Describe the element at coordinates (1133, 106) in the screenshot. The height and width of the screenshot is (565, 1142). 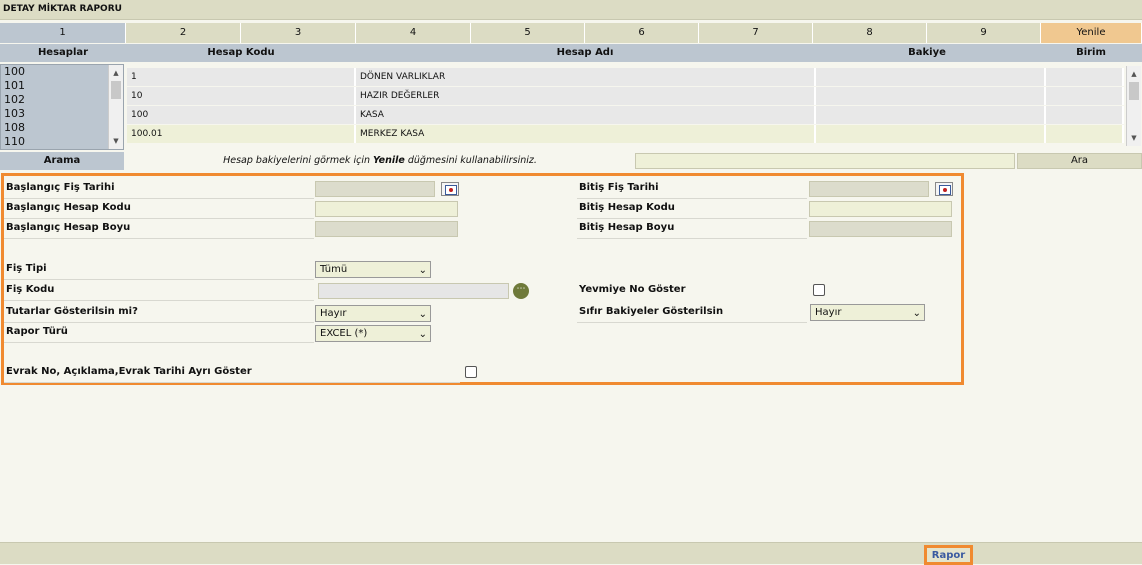
I see `grid-scrollbar: ▲ ▼` at that location.